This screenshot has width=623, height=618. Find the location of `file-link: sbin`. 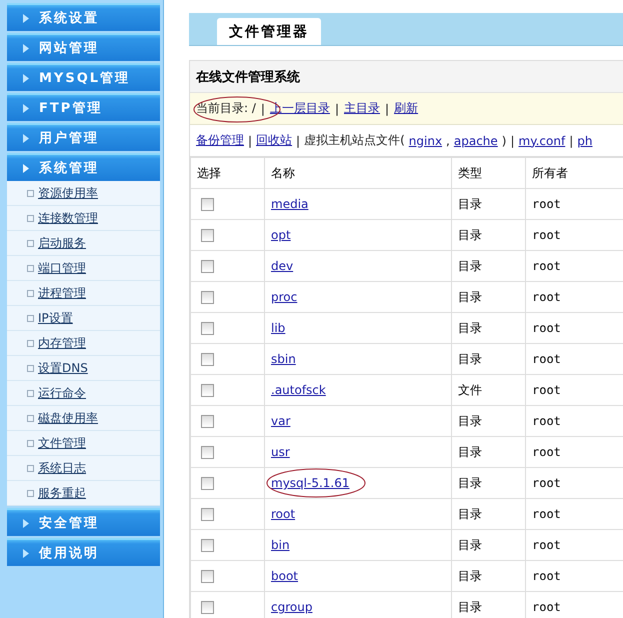

file-link: sbin is located at coordinates (283, 359).